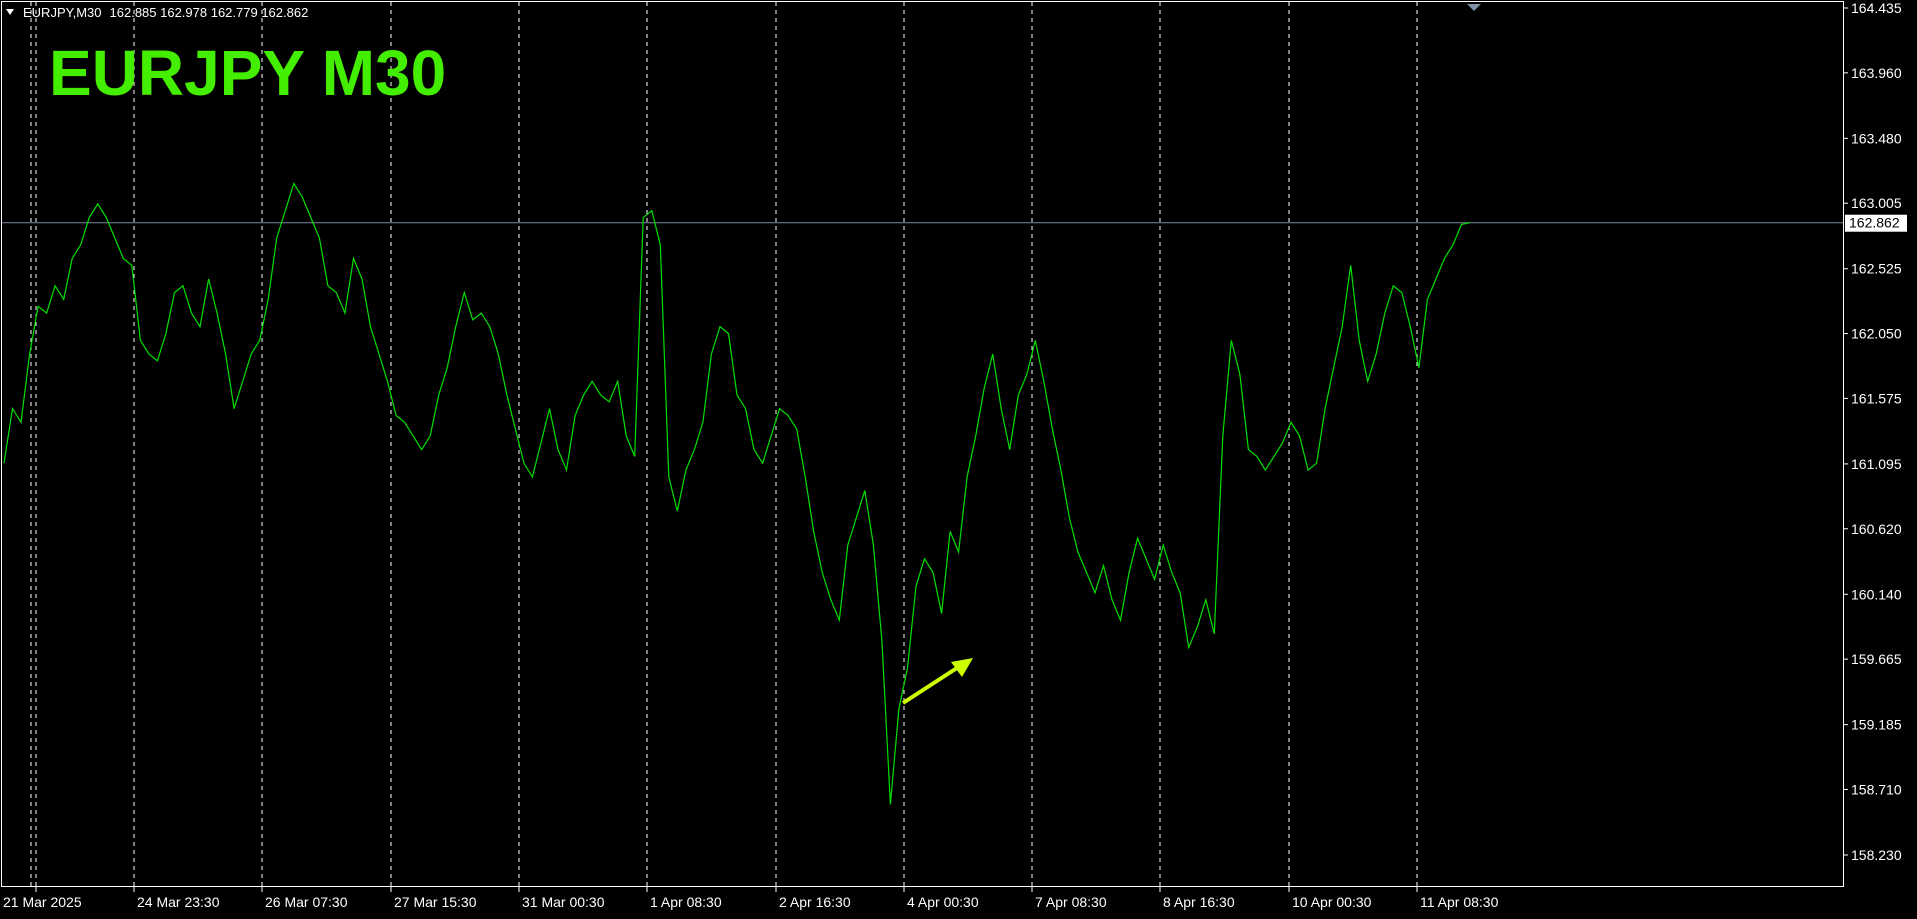 This screenshot has height=919, width=1917. I want to click on x-tick-label: 4 Apr 00:30, so click(943, 902).